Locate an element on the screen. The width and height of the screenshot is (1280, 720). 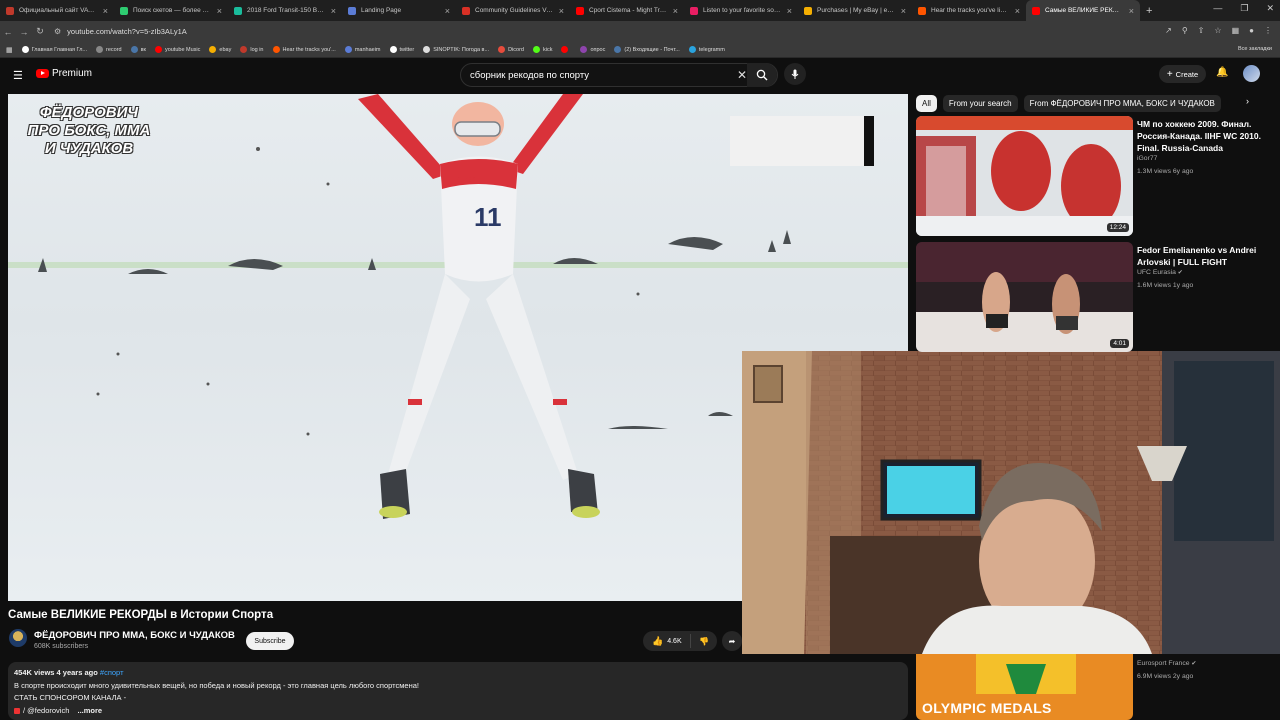
browser-tab: Purchases | My eBay | eBay × is located at coordinates (855, 10).